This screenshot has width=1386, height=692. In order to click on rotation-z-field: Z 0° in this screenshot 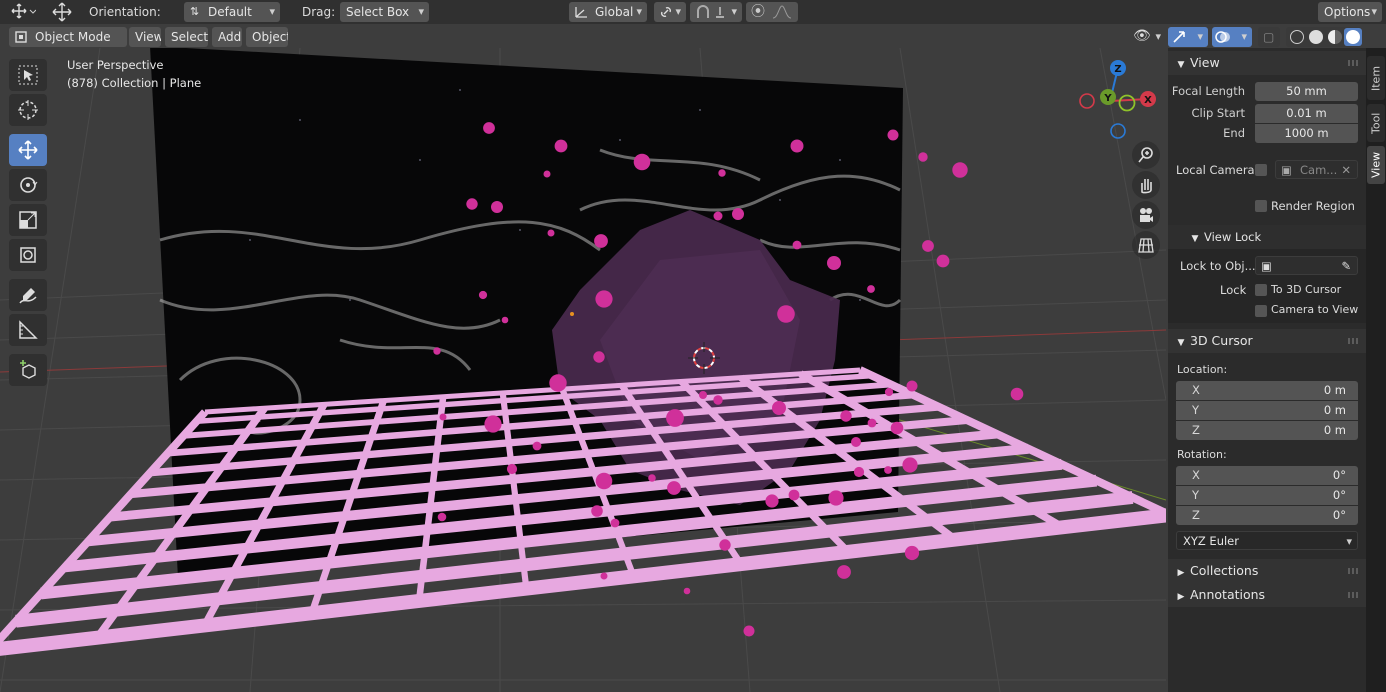, I will do `click(1267, 515)`.